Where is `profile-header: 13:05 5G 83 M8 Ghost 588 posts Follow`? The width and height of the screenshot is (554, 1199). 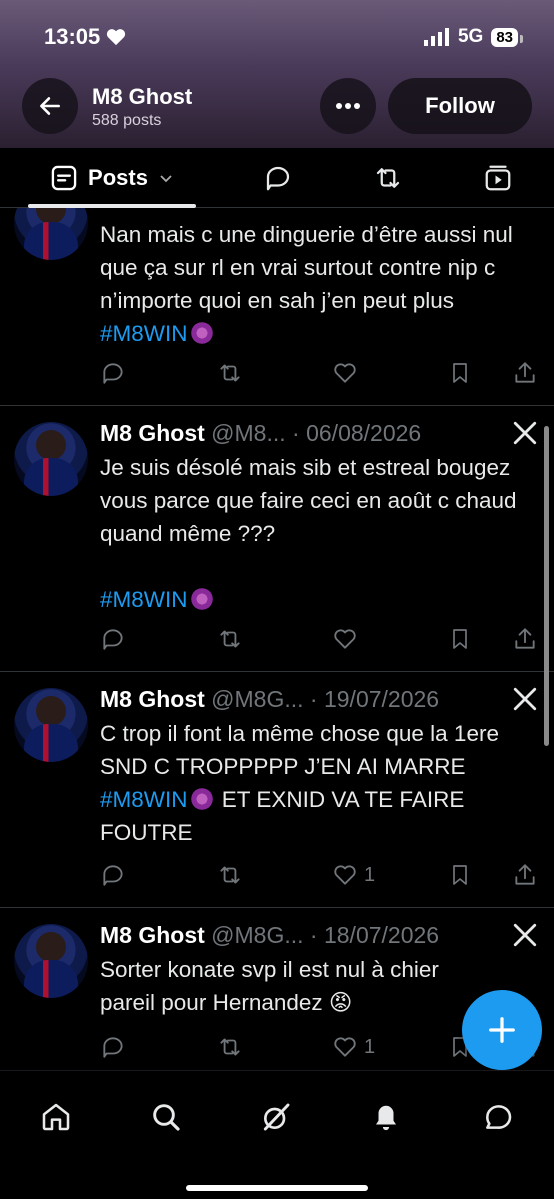
profile-header: 13:05 5G 83 M8 Ghost 588 posts Follow is located at coordinates (277, 74).